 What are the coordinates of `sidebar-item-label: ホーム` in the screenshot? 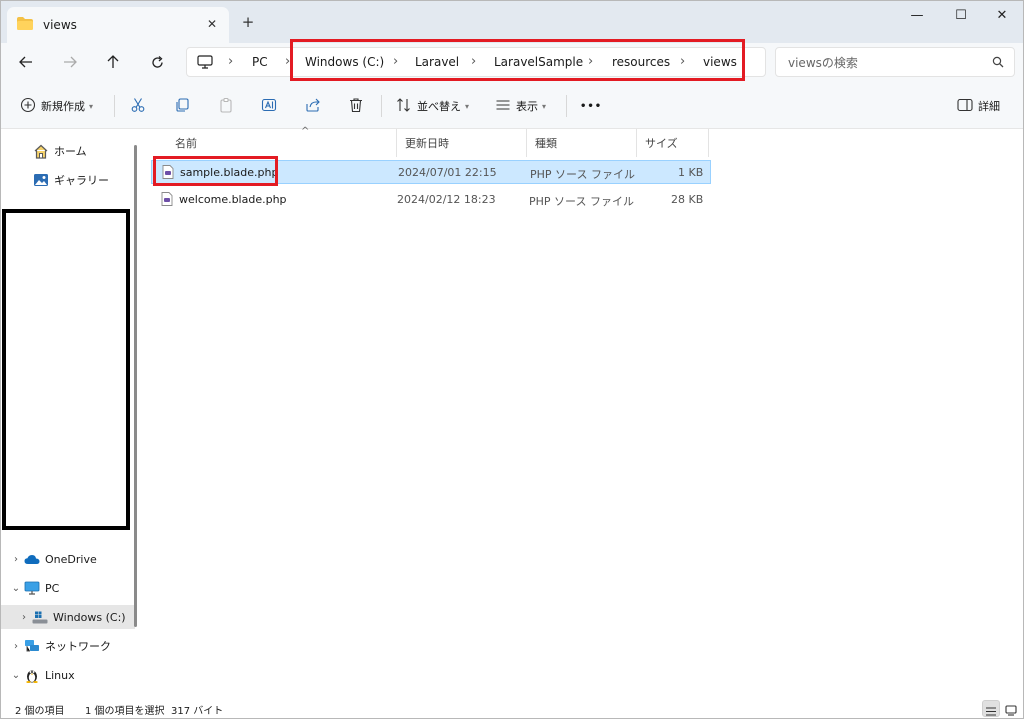 It's located at (70, 151).